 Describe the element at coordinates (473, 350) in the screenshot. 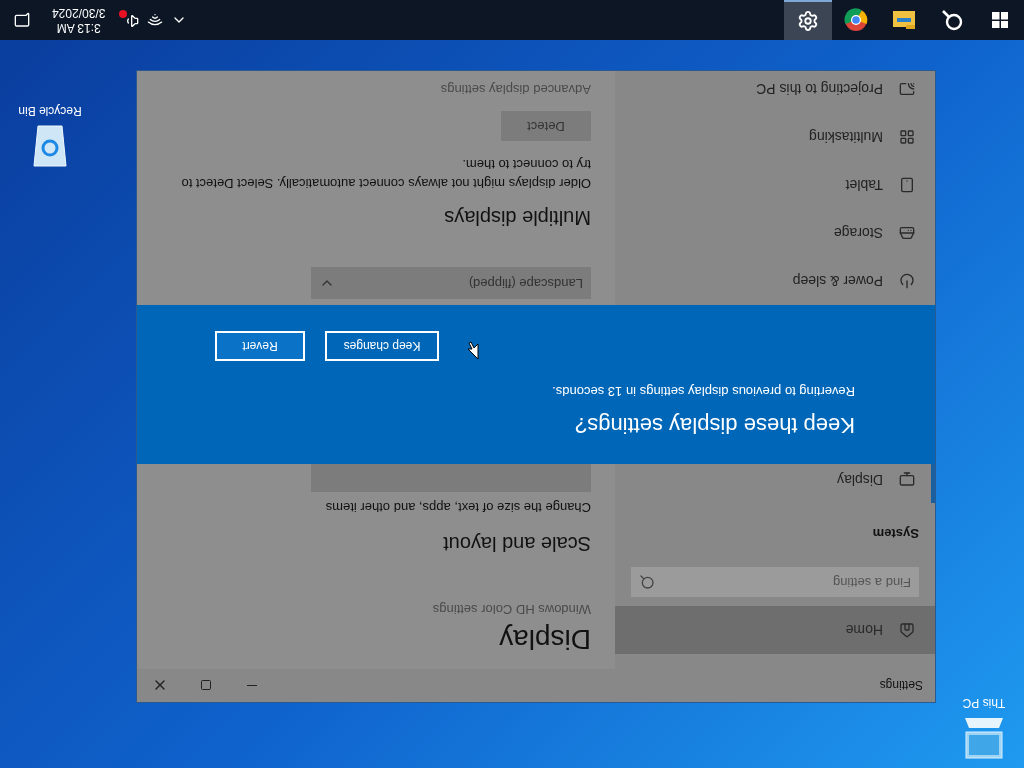

I see `cursor-icon` at that location.